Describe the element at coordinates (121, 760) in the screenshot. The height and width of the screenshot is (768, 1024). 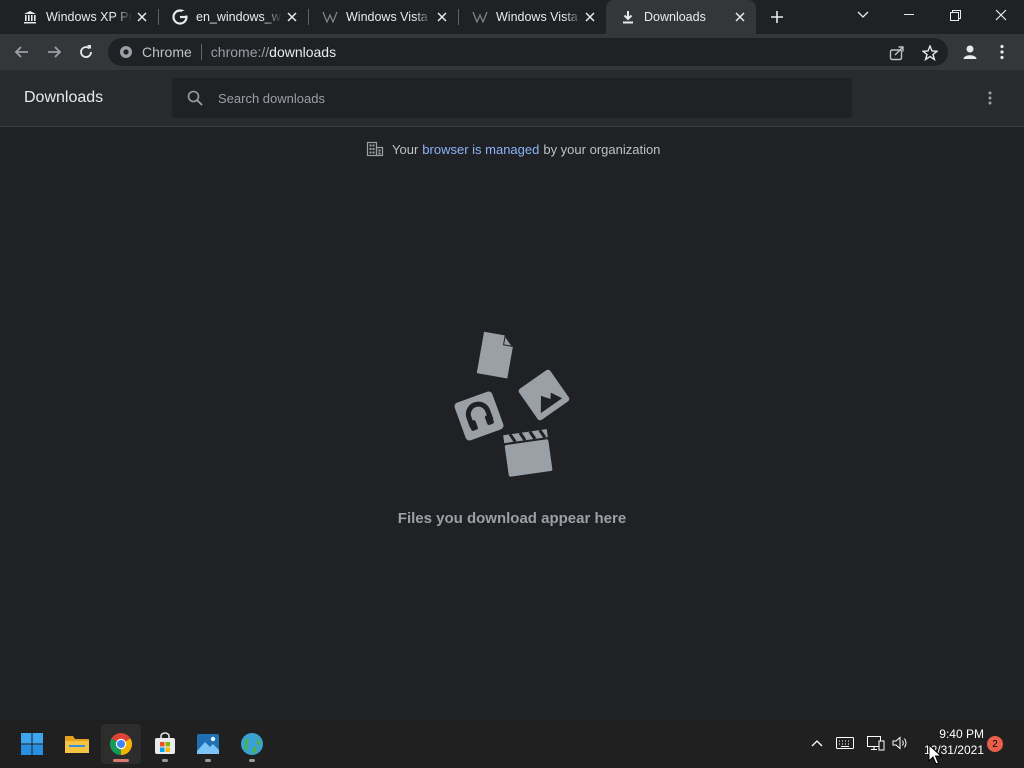
I see `active-indicator` at that location.